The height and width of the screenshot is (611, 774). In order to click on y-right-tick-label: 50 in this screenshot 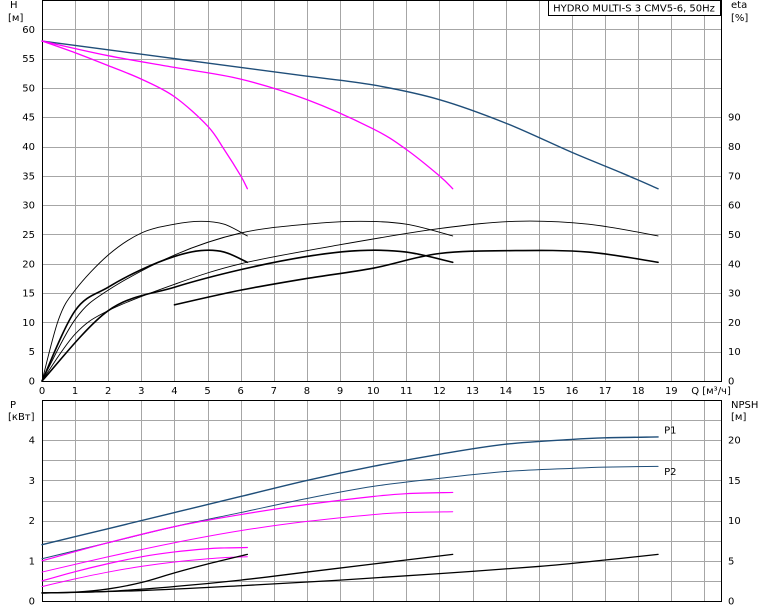, I will do `click(734, 235)`.